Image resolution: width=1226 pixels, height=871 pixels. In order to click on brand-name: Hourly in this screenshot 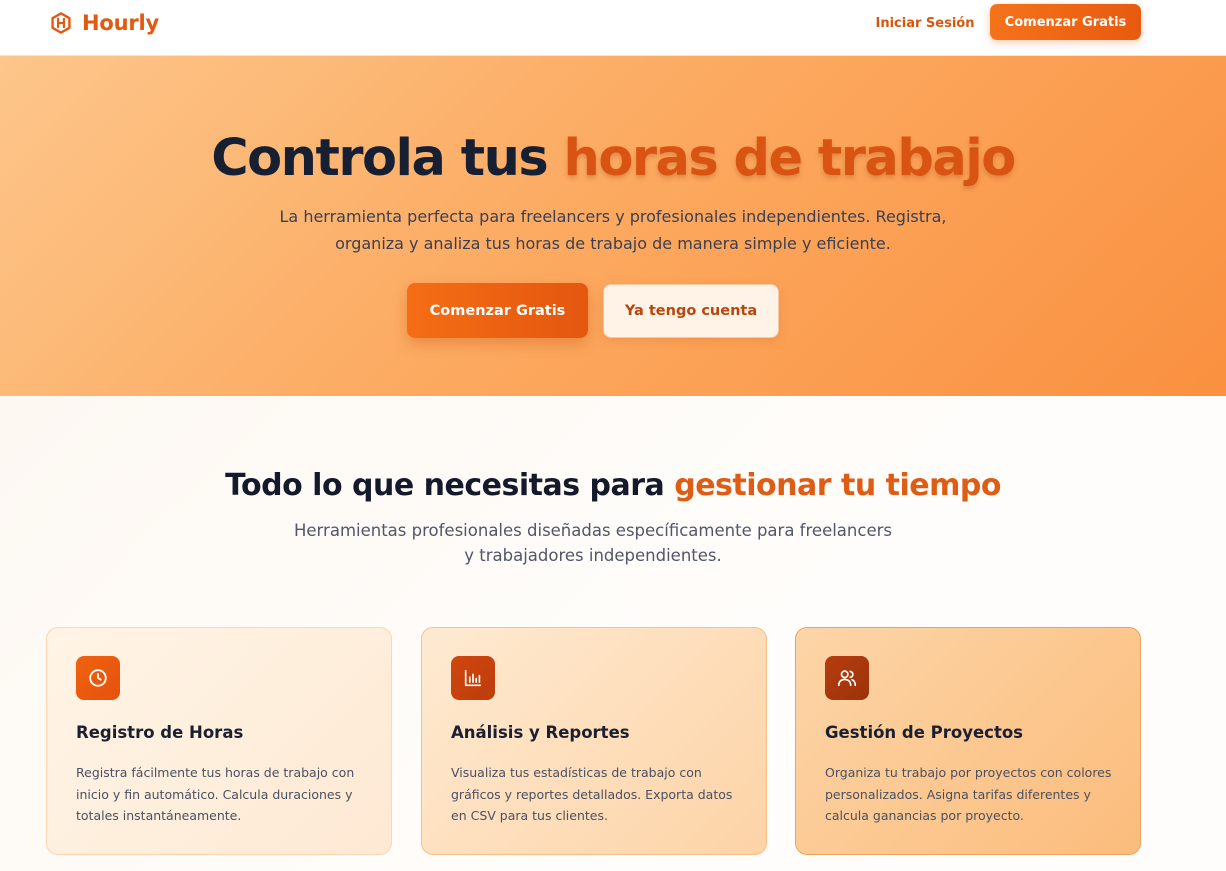, I will do `click(120, 23)`.